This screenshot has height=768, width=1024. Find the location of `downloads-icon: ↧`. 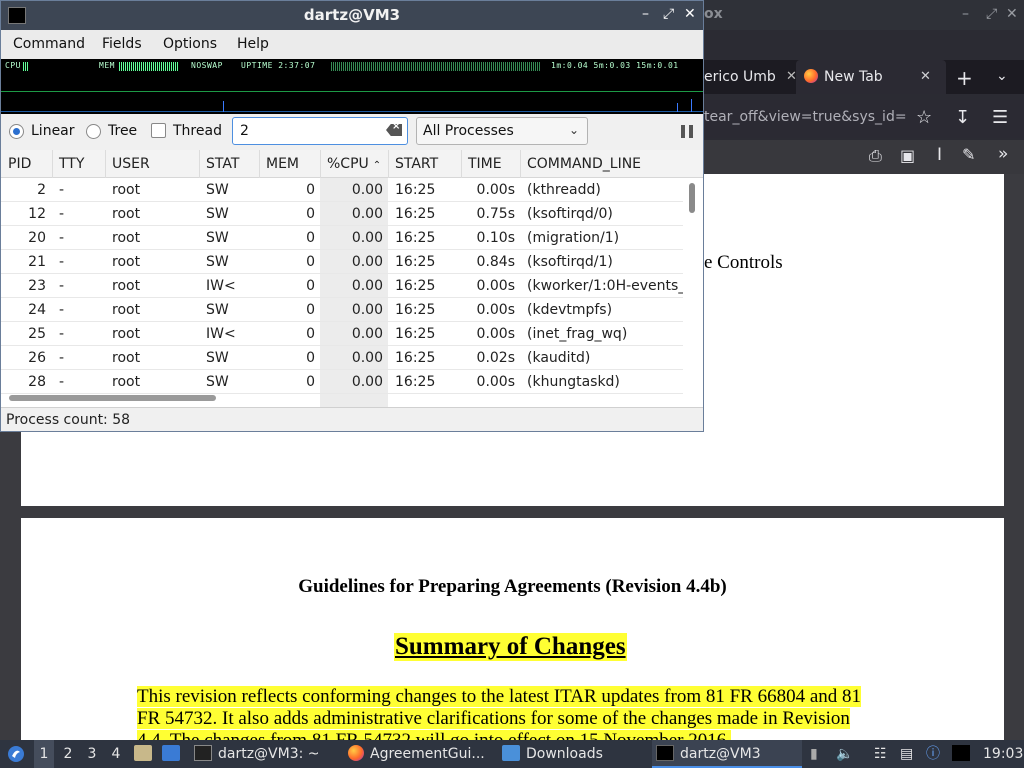

downloads-icon: ↧ is located at coordinates (962, 117).